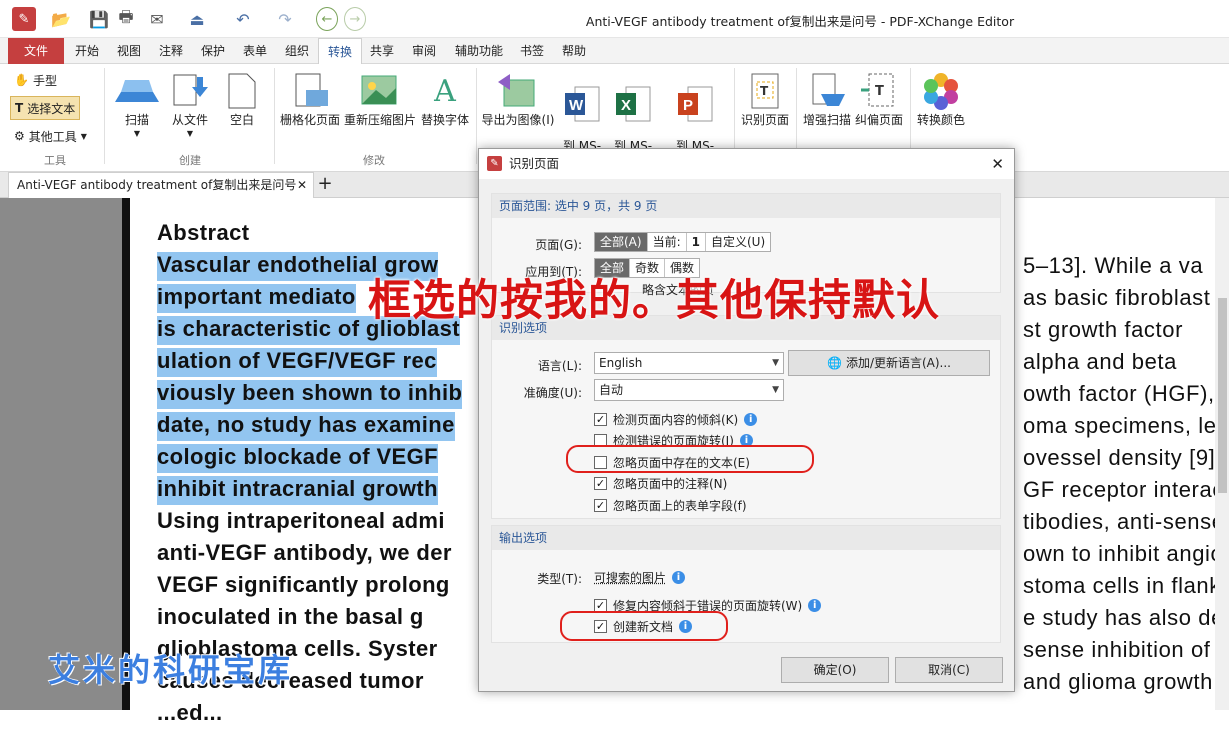 This screenshot has width=1229, height=729. I want to click on from-file-button: 从文件 ▼, so click(190, 106).